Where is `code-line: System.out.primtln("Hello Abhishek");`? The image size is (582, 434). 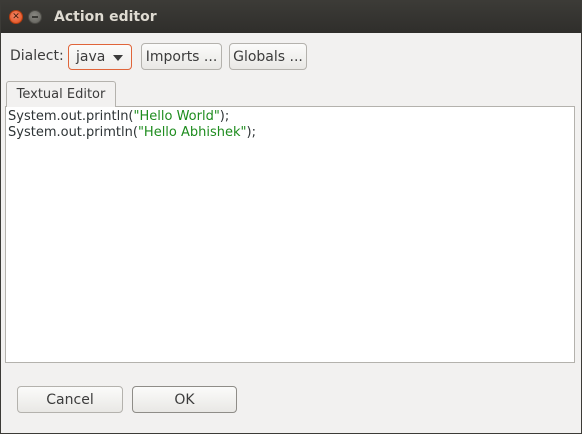 code-line: System.out.primtln("Hello Abhishek"); is located at coordinates (290, 133).